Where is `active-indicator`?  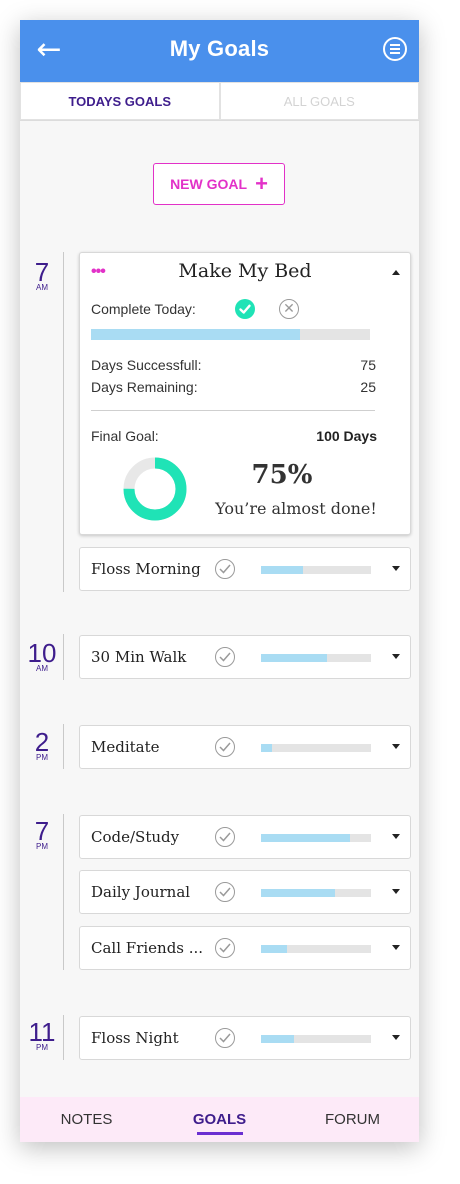
active-indicator is located at coordinates (219, 1133).